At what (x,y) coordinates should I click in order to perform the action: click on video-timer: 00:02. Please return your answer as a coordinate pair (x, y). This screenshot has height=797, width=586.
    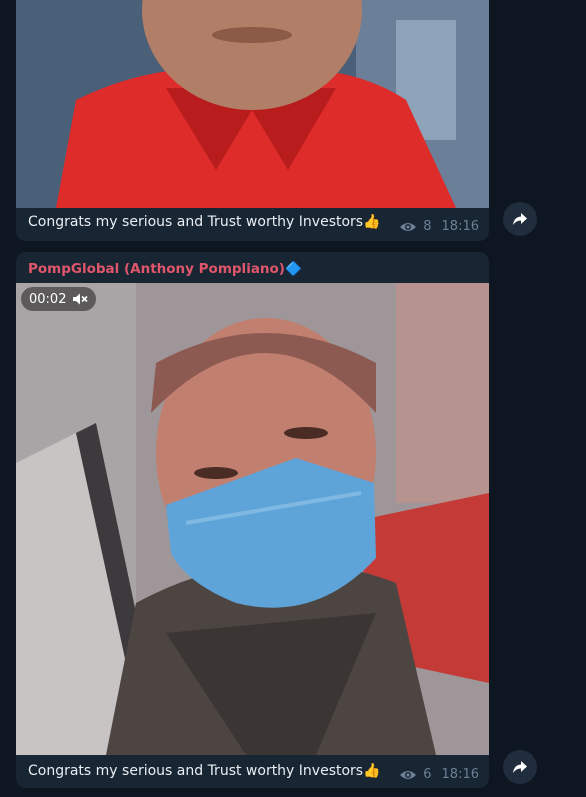
    Looking at the image, I should click on (59, 299).